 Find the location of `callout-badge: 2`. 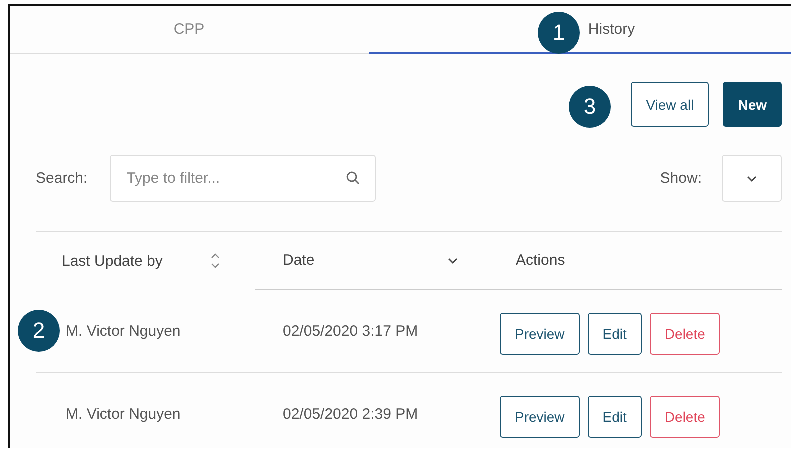

callout-badge: 2 is located at coordinates (39, 331).